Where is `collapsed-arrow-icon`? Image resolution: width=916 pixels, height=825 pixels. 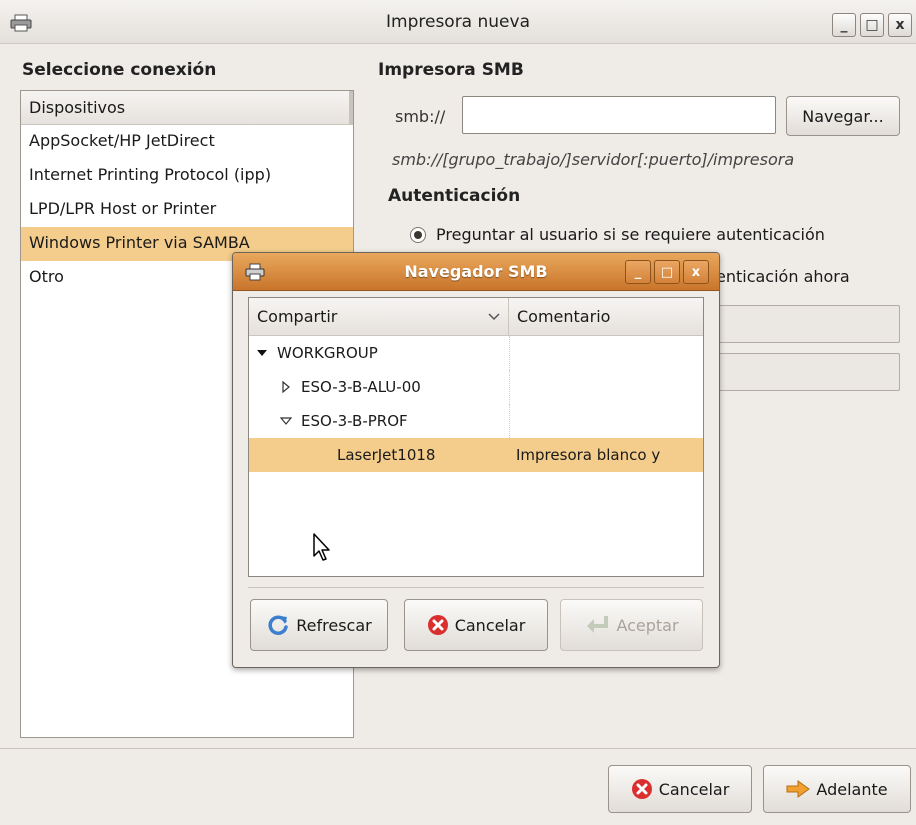 collapsed-arrow-icon is located at coordinates (286, 387).